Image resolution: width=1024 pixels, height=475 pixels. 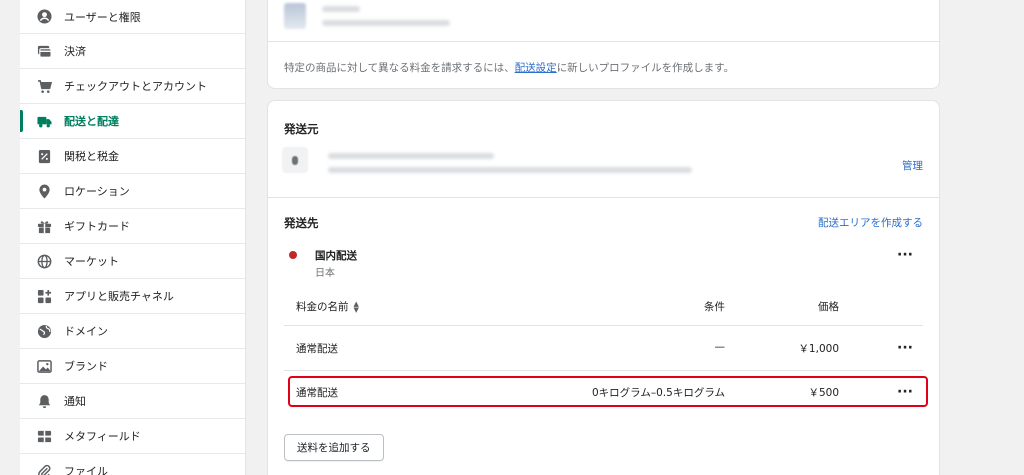 I want to click on sidebar-item-users: ユーザーと権限, so click(x=132, y=17).